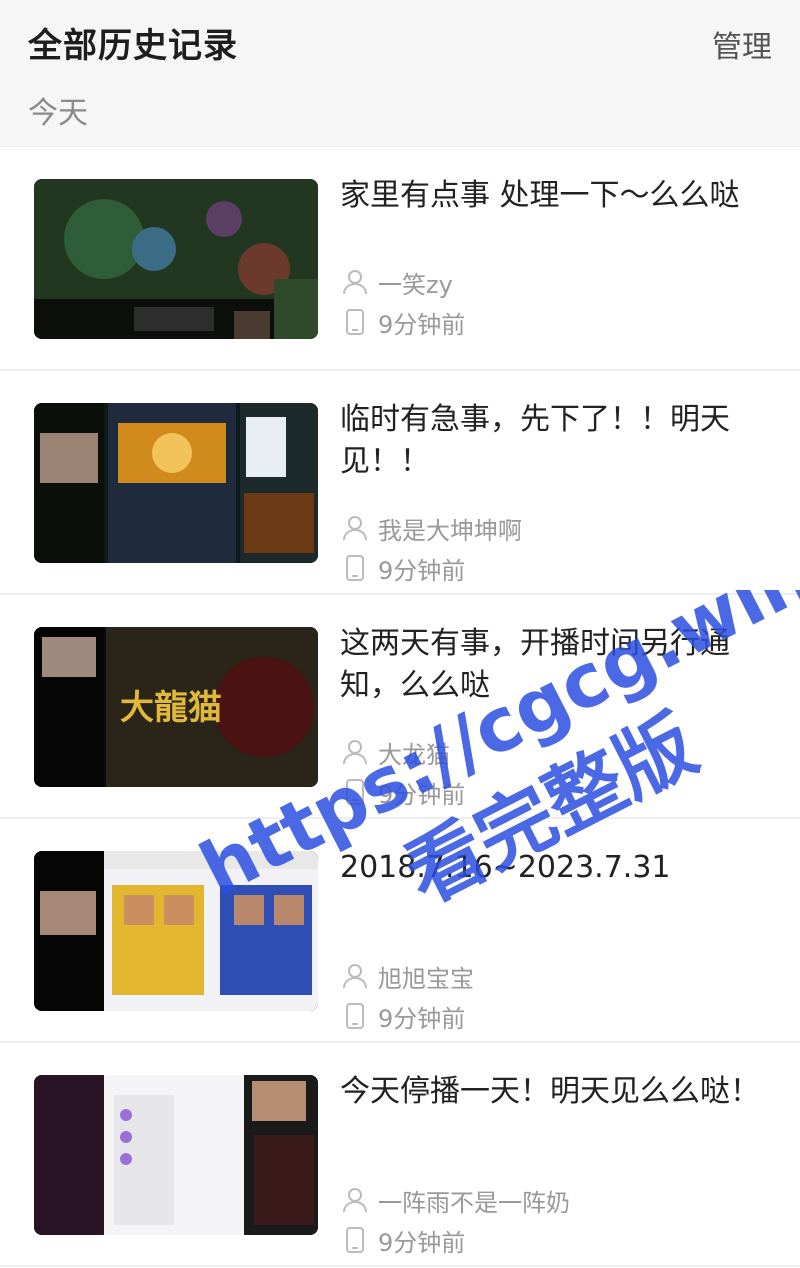 The image size is (800, 1268). I want to click on streamer-row: 大龙猫, so click(395, 752).